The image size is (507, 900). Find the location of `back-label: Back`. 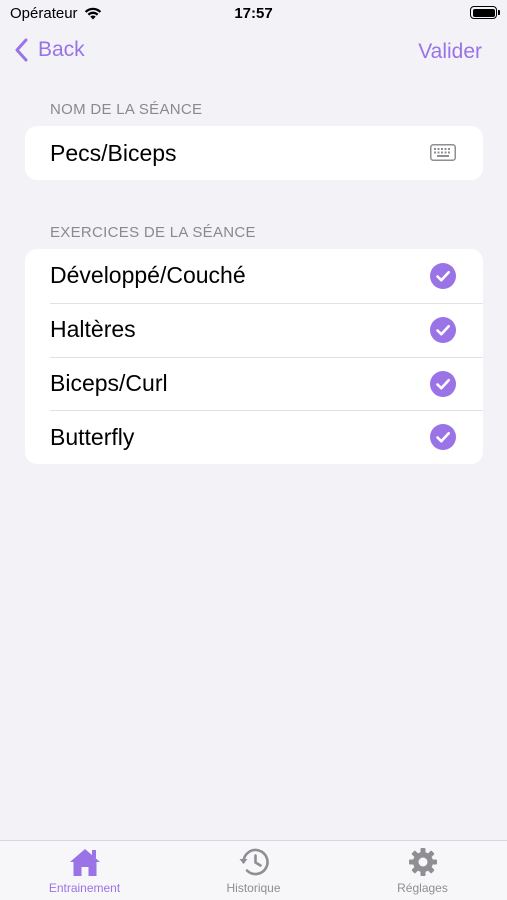

back-label: Back is located at coordinates (61, 49).